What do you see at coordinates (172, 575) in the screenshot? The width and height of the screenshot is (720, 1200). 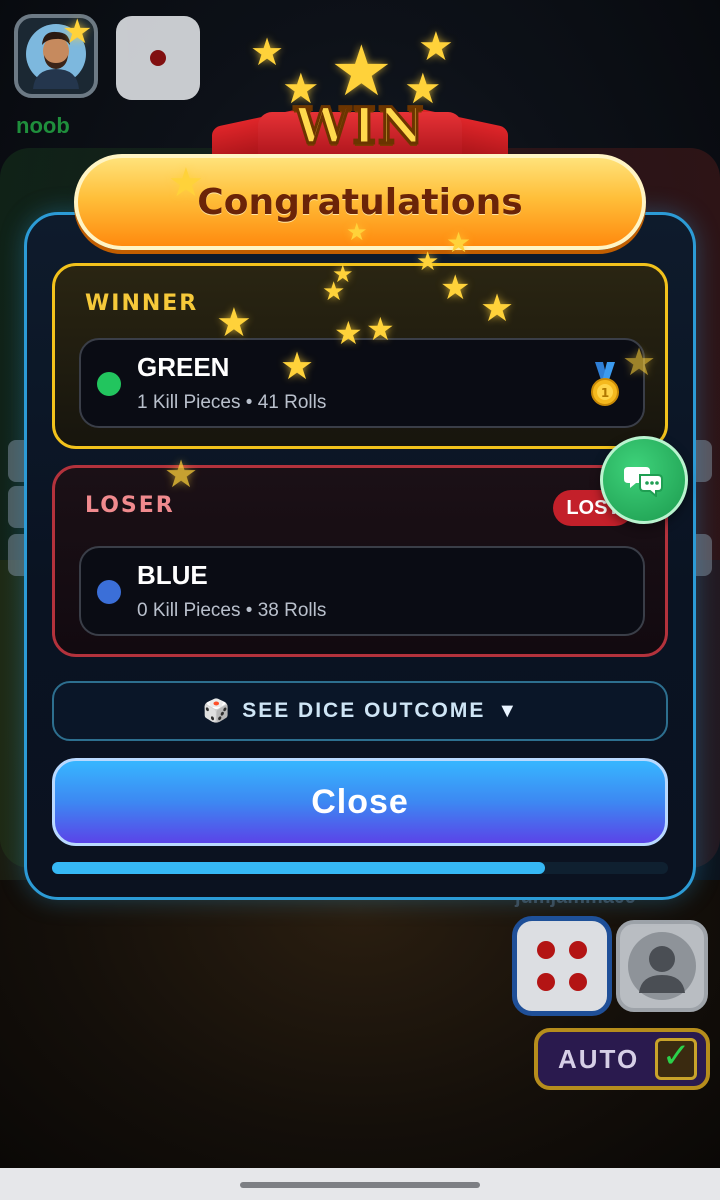 I see `loser-color-name: BLUE` at bounding box center [172, 575].